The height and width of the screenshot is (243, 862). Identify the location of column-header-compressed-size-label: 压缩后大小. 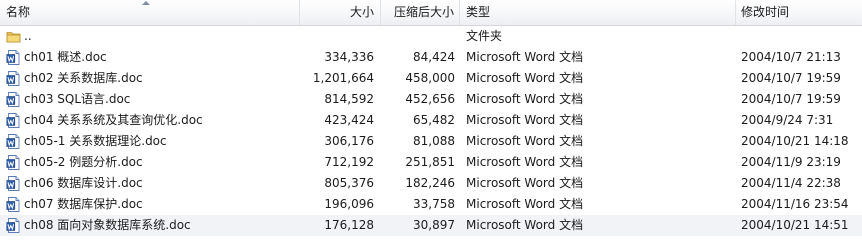
(423, 12).